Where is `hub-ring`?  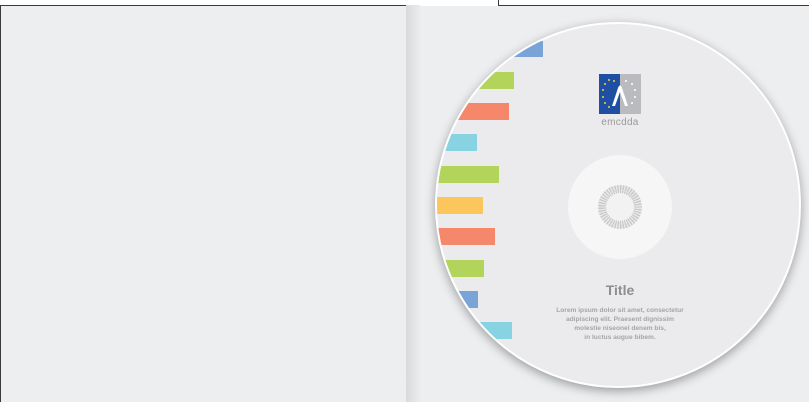
hub-ring is located at coordinates (620, 207).